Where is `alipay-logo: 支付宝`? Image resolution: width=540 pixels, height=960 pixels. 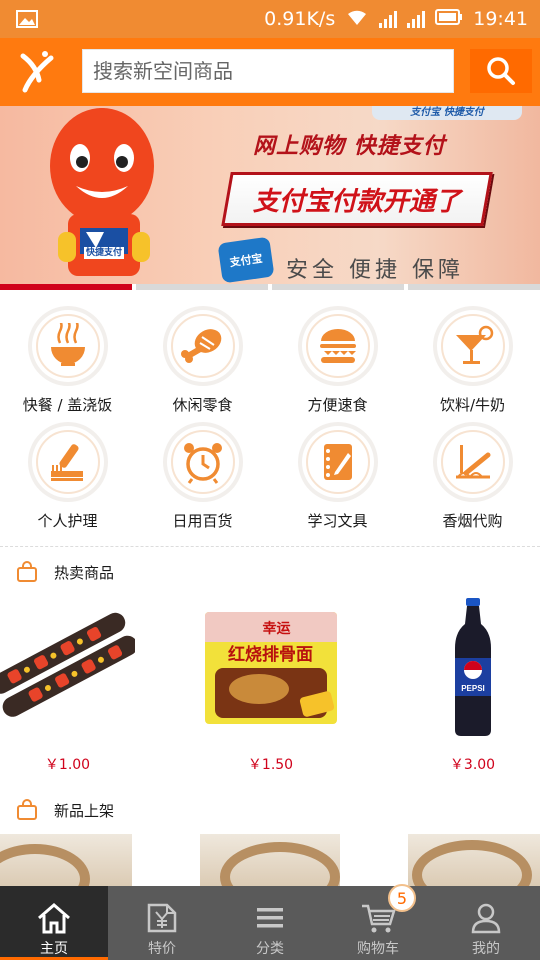 alipay-logo: 支付宝 is located at coordinates (246, 260).